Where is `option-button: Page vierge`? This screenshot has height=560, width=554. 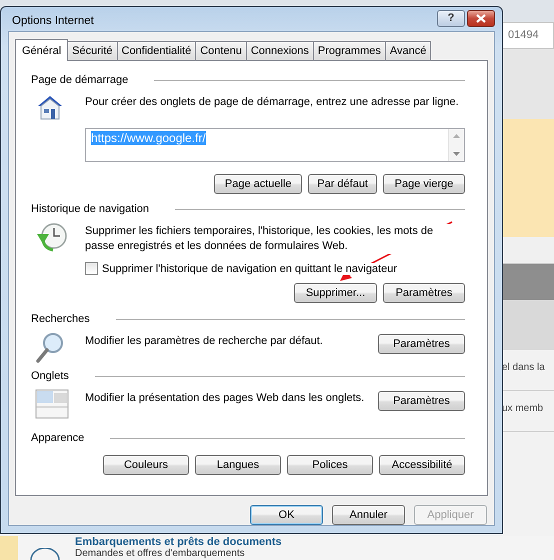 option-button: Page vierge is located at coordinates (424, 184).